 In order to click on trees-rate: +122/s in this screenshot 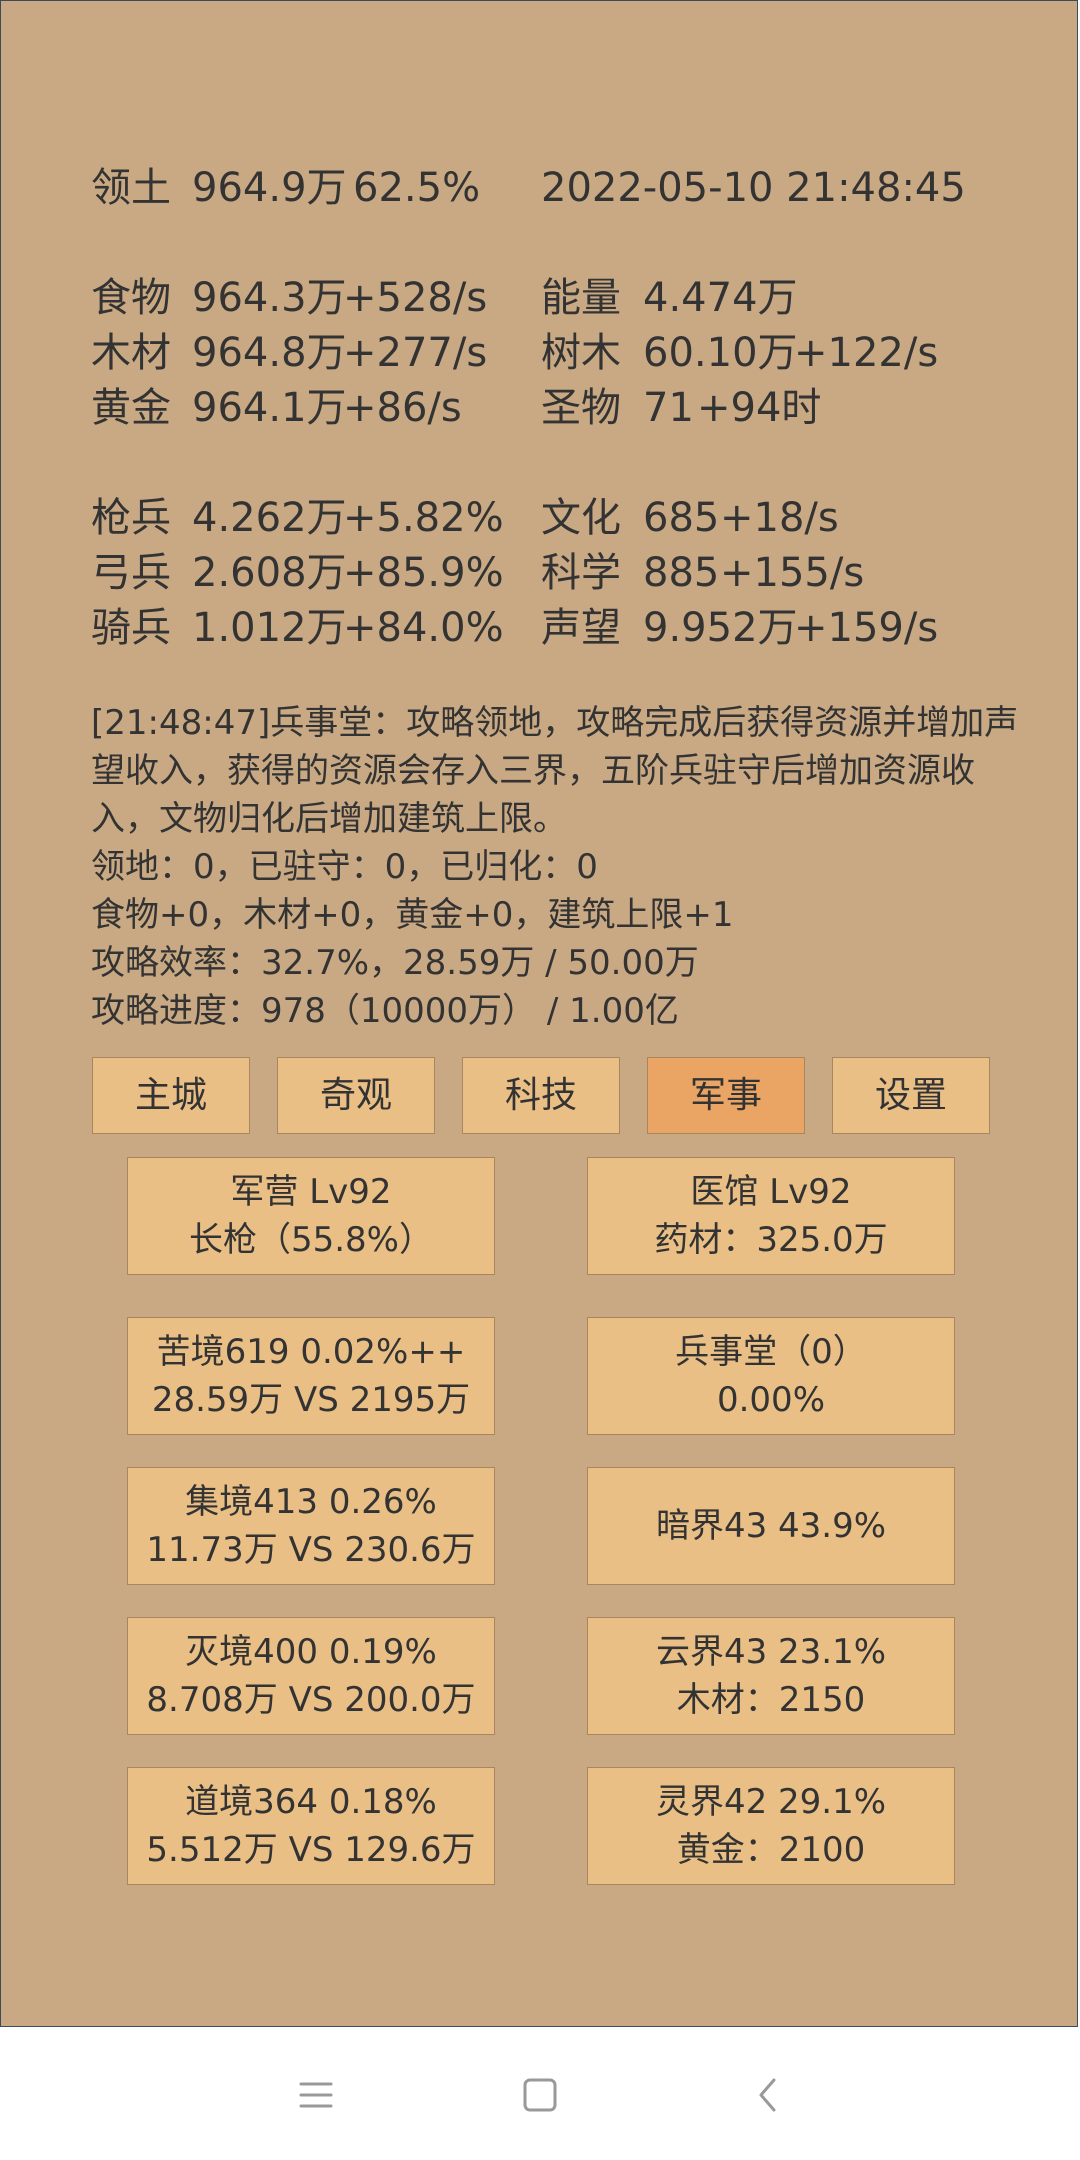, I will do `click(866, 353)`.